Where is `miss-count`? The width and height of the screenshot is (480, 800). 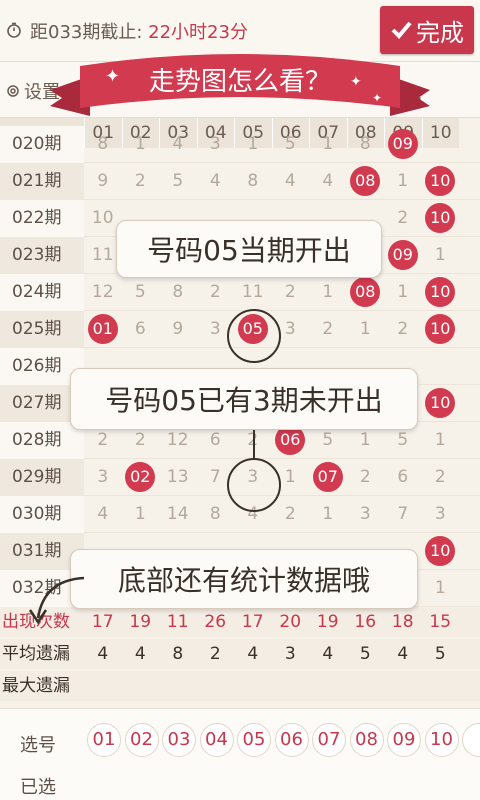
miss-count is located at coordinates (441, 366).